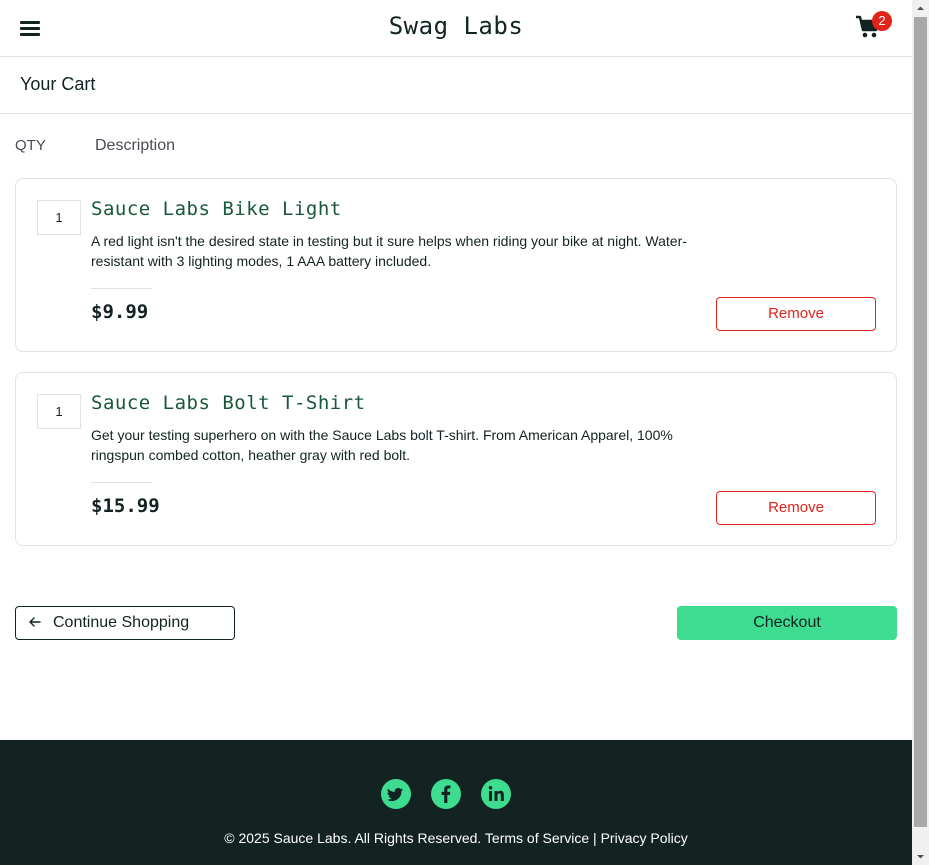 The width and height of the screenshot is (929, 865). What do you see at coordinates (396, 794) in the screenshot?
I see `twitter-icon` at bounding box center [396, 794].